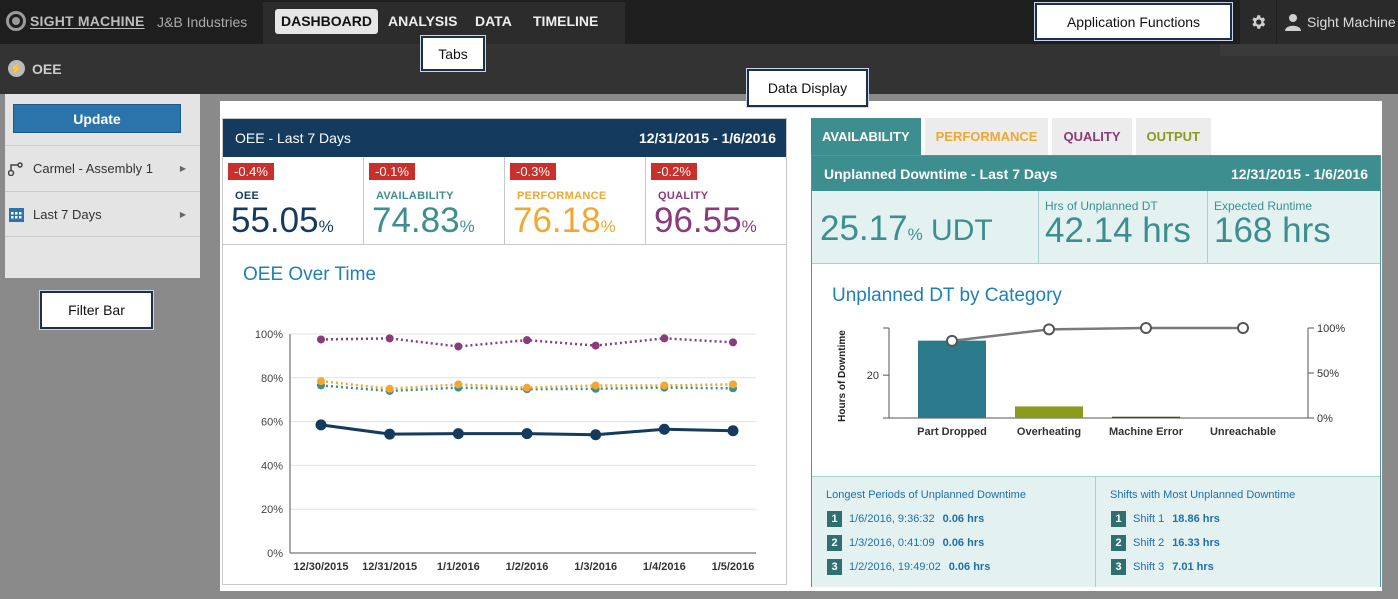 This screenshot has width=1398, height=599. What do you see at coordinates (1097, 334) in the screenshot?
I see `cumulative-line` at bounding box center [1097, 334].